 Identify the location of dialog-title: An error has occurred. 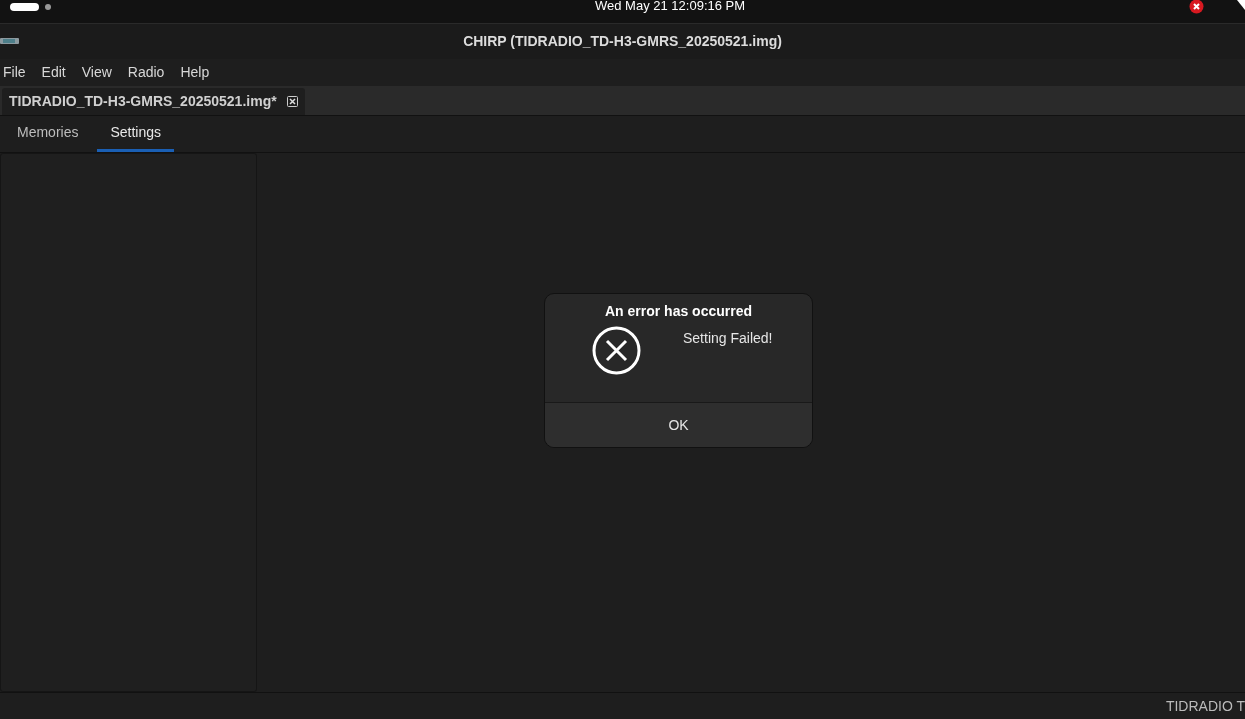
(678, 311).